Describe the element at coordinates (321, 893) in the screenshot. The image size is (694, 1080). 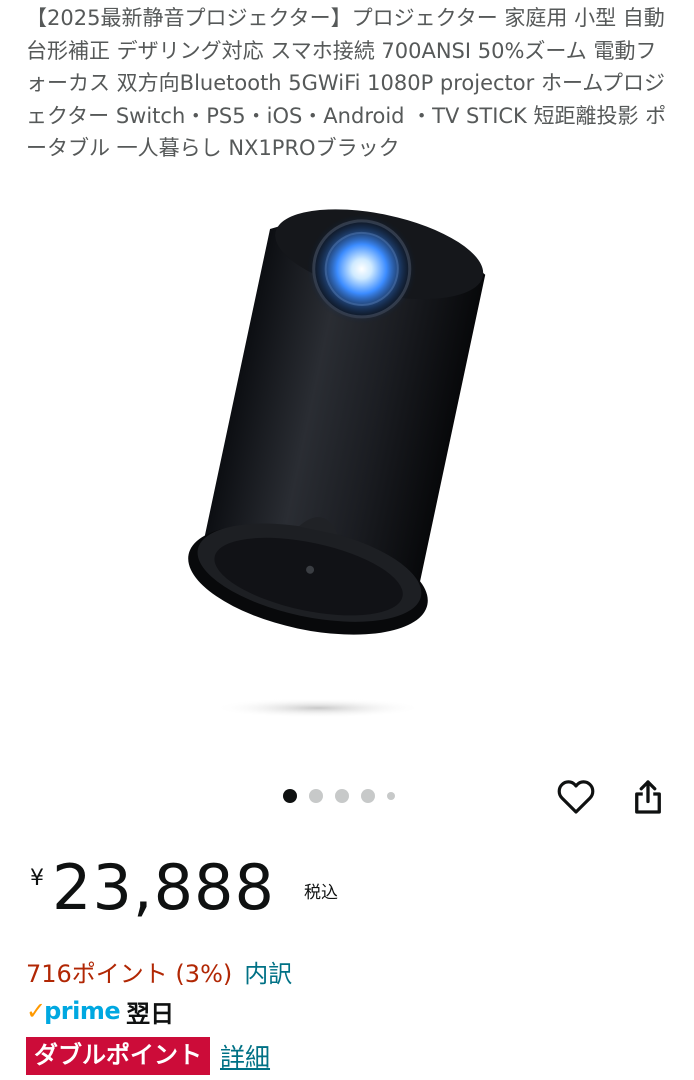
I see `tax-label: 税込` at that location.